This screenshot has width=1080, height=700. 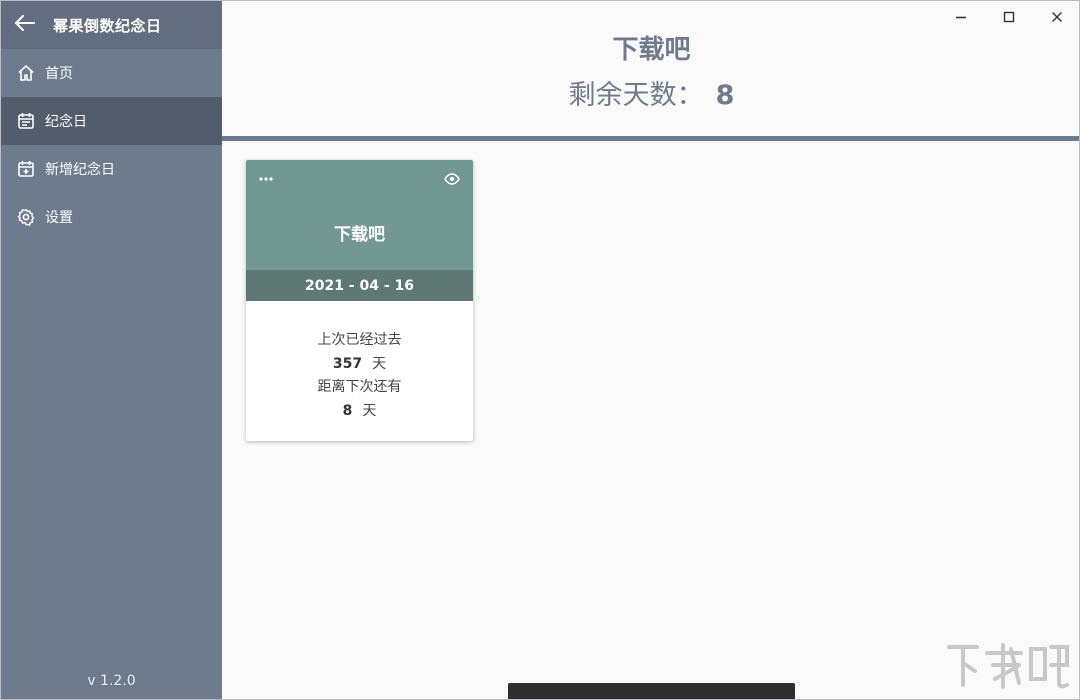 I want to click on sidebar-item-anniversary: 纪念日, so click(x=111, y=121).